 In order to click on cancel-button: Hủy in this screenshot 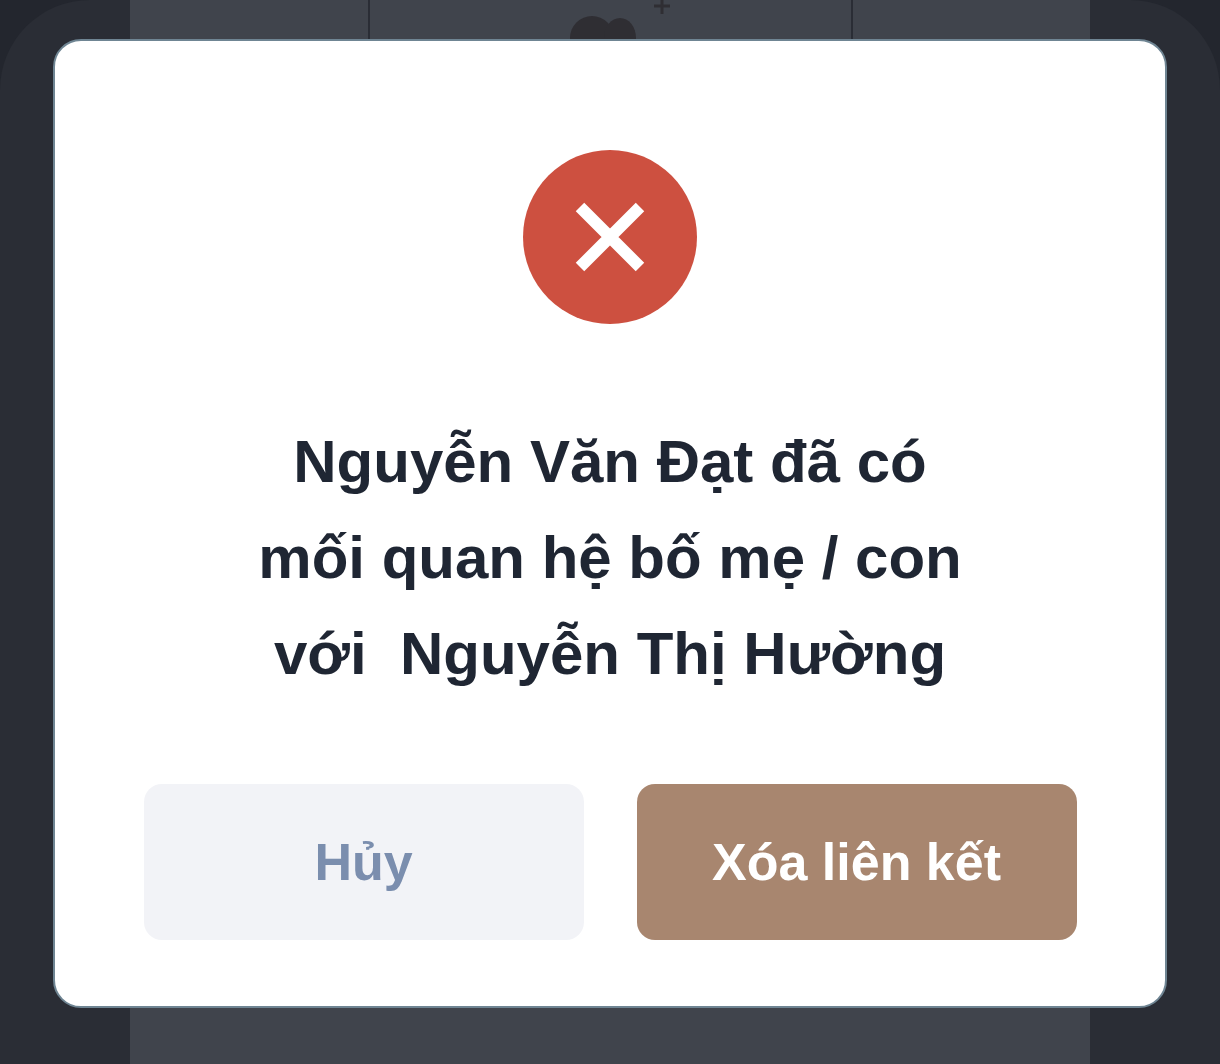, I will do `click(363, 862)`.